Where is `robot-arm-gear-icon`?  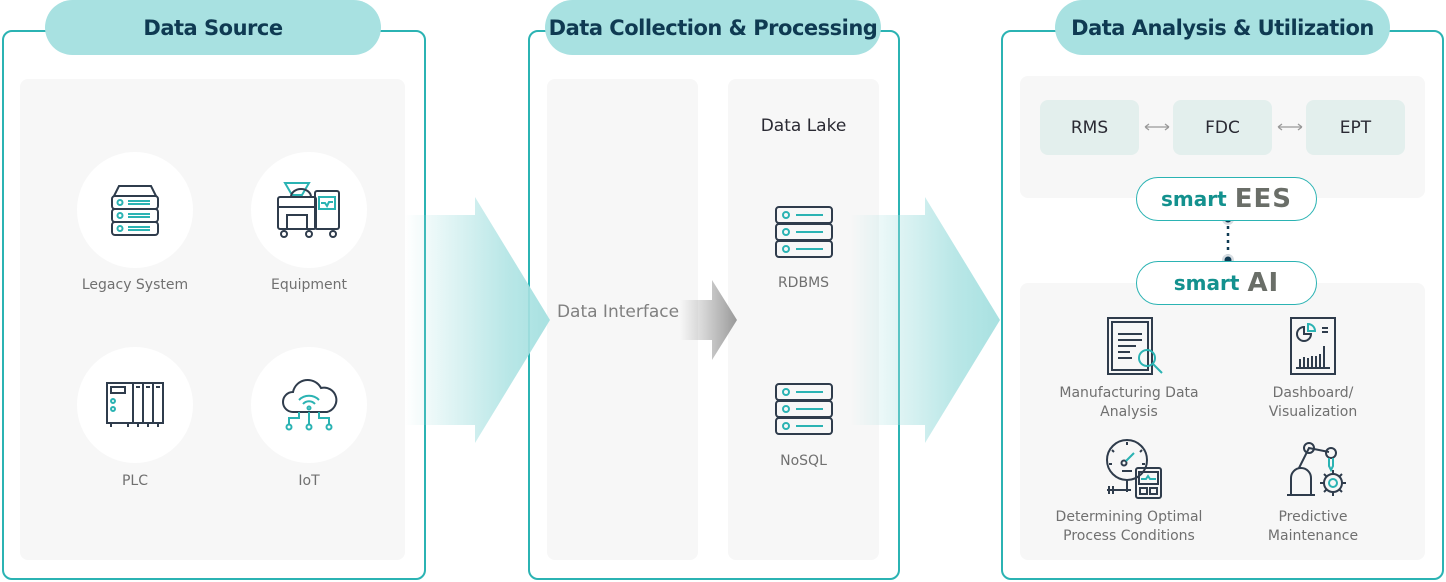
robot-arm-gear-icon is located at coordinates (1316, 469).